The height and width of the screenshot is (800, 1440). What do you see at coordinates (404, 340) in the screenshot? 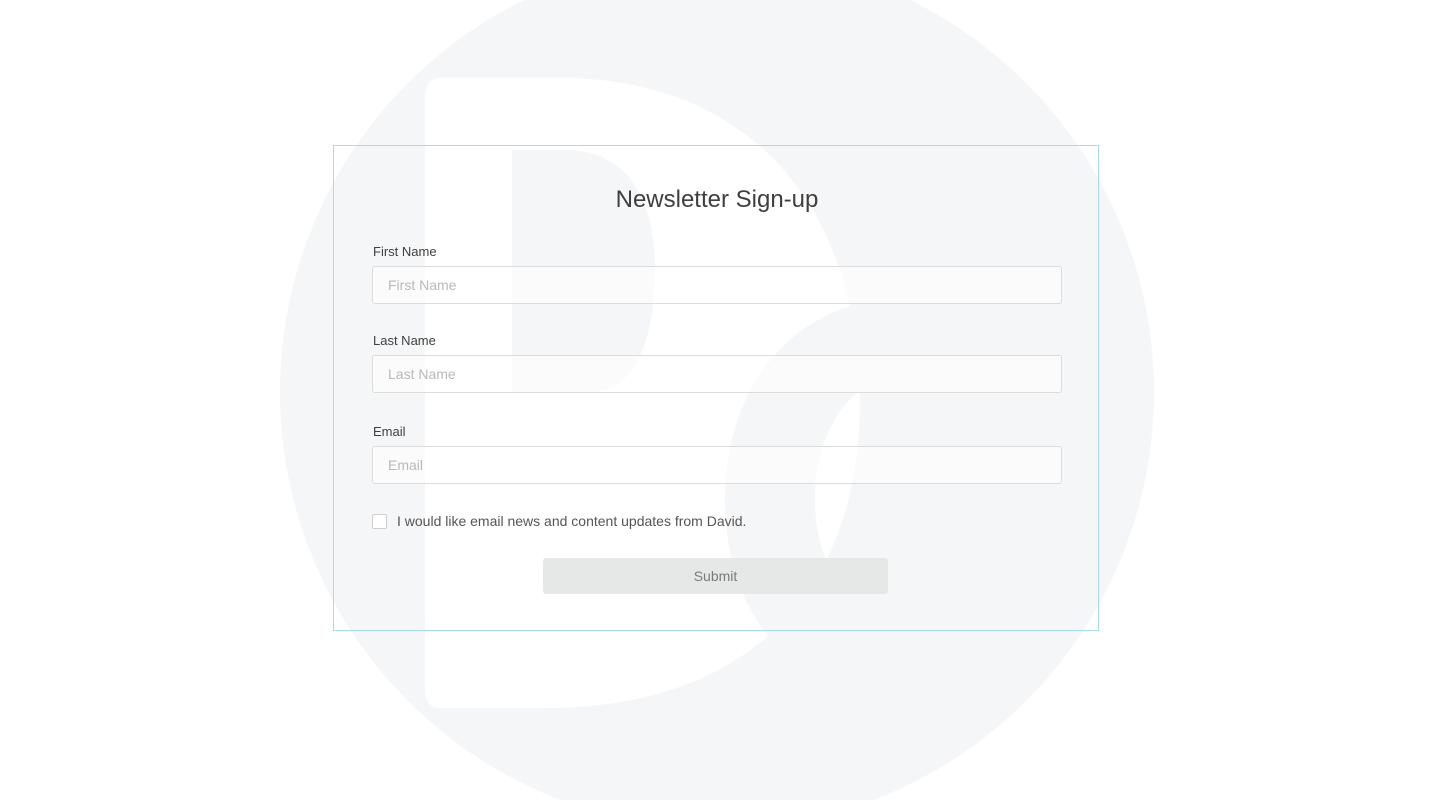
I see `last-name-label: Last Name` at bounding box center [404, 340].